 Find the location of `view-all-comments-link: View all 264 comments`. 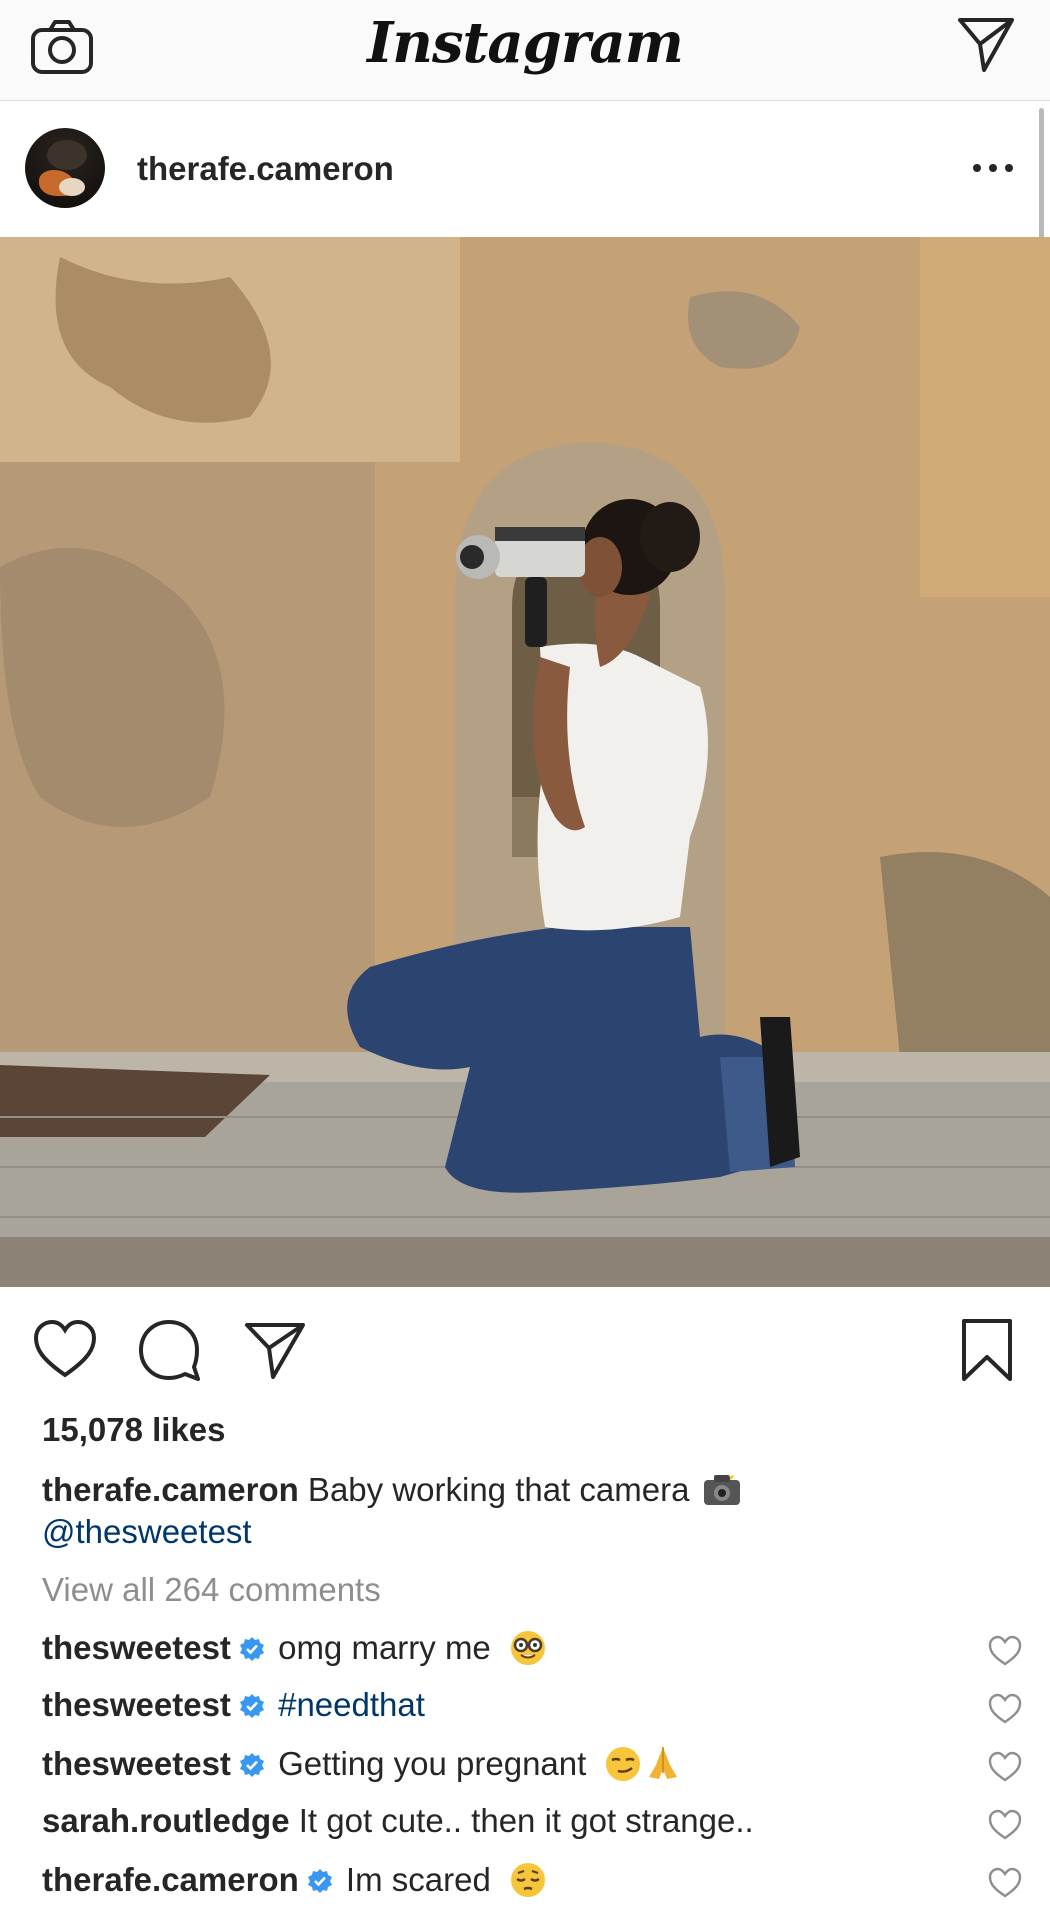

view-all-comments-link: View all 264 comments is located at coordinates (211, 1590).